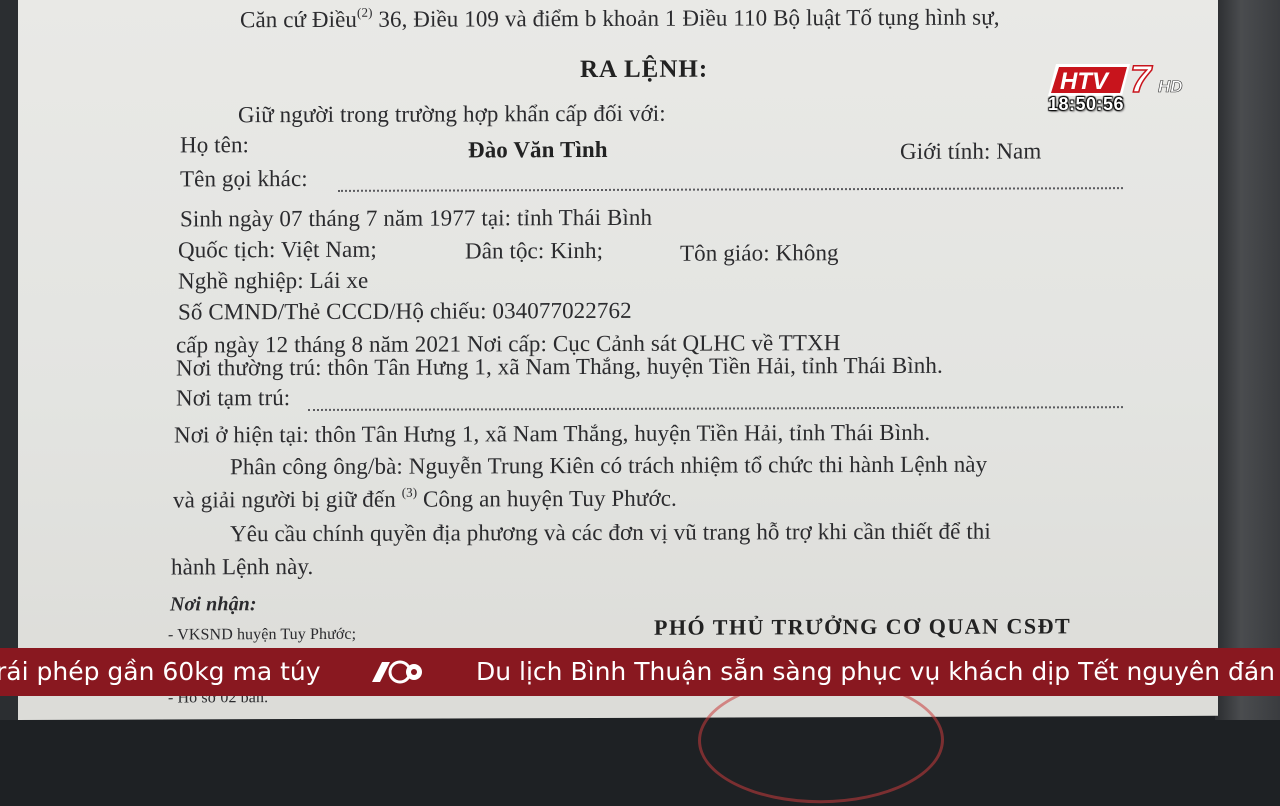  Describe the element at coordinates (715, 408) in the screenshot. I see `temporary-dotted-line` at that location.